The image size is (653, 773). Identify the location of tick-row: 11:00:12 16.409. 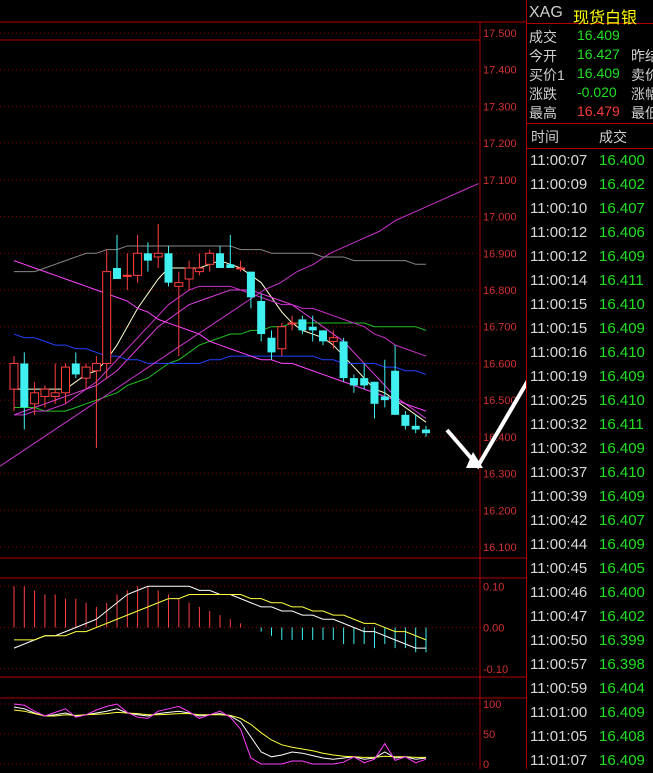
(590, 257).